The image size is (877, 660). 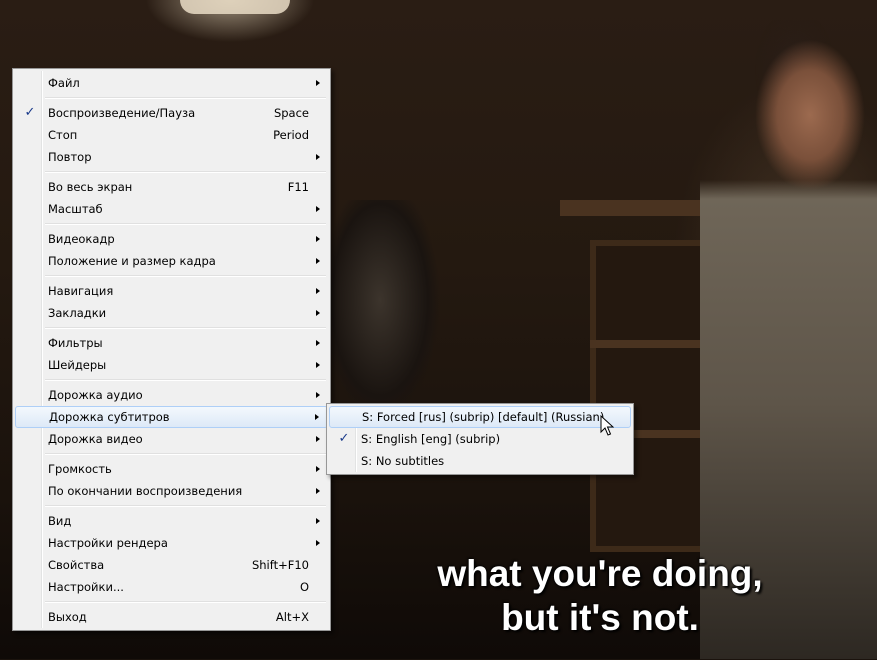 I want to click on menu-item-label: Фильтры, so click(x=75, y=343).